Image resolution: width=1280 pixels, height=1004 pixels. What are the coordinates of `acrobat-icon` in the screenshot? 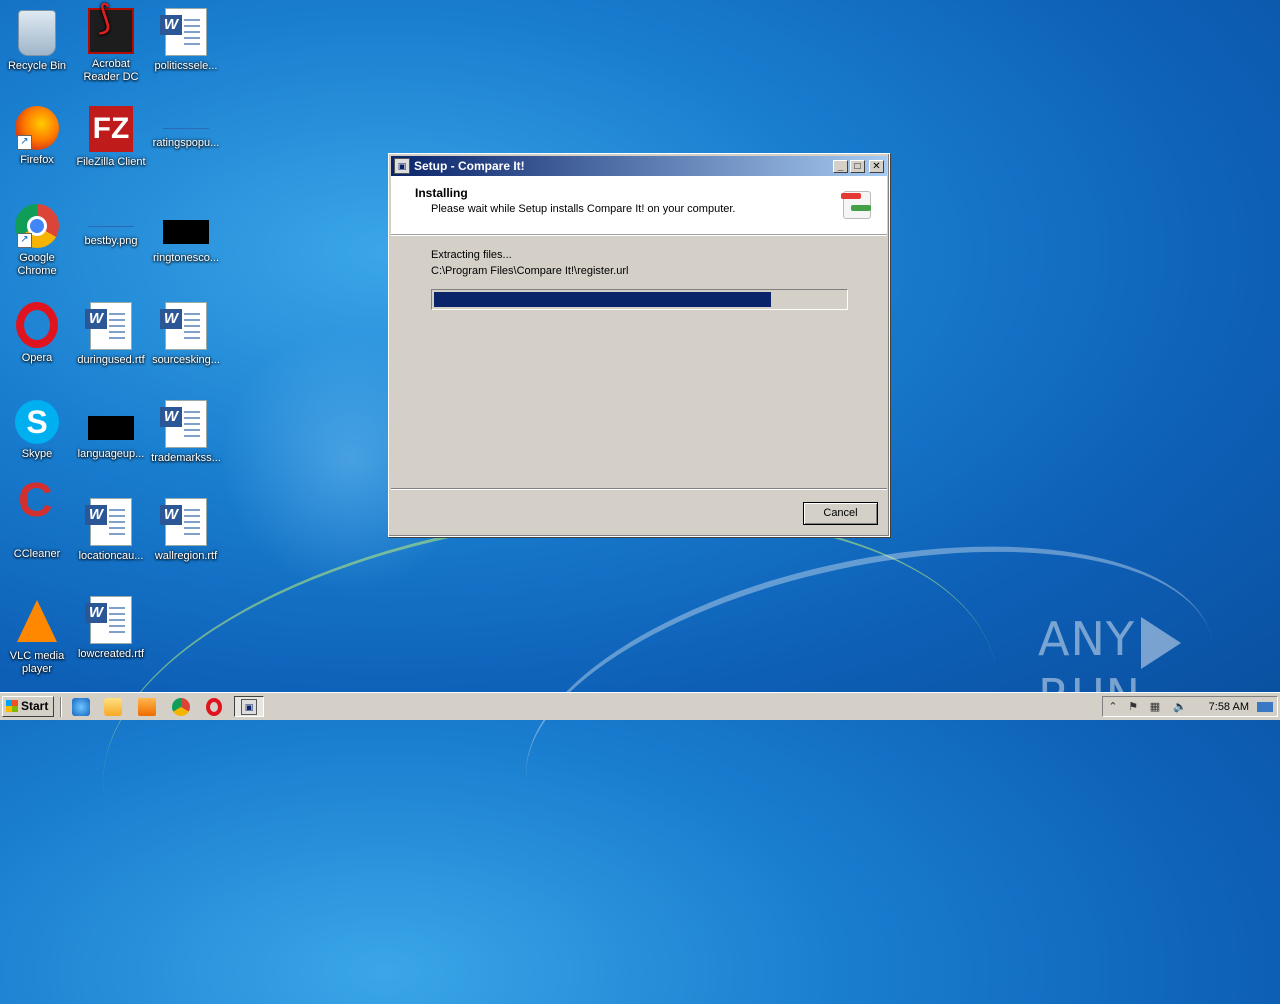 It's located at (111, 31).